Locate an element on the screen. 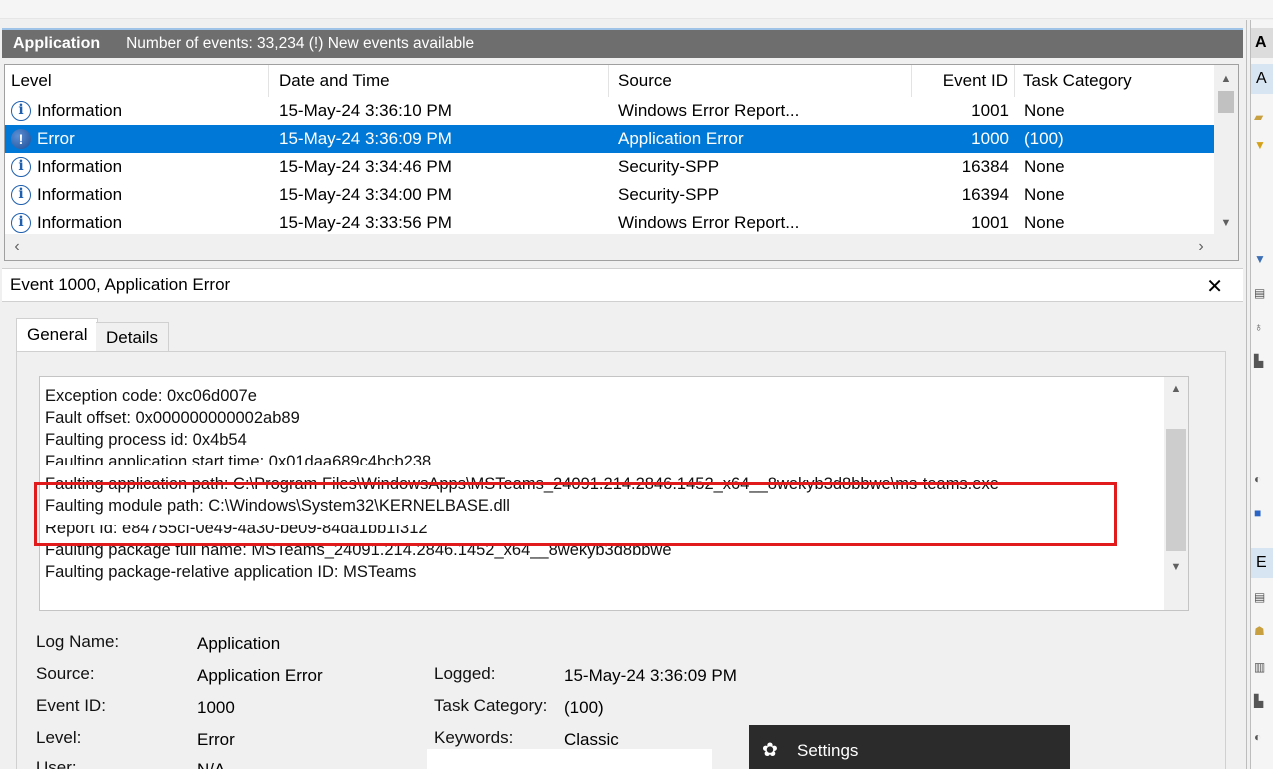  event-detail-title: Event 1000, Application Error is located at coordinates (120, 284).